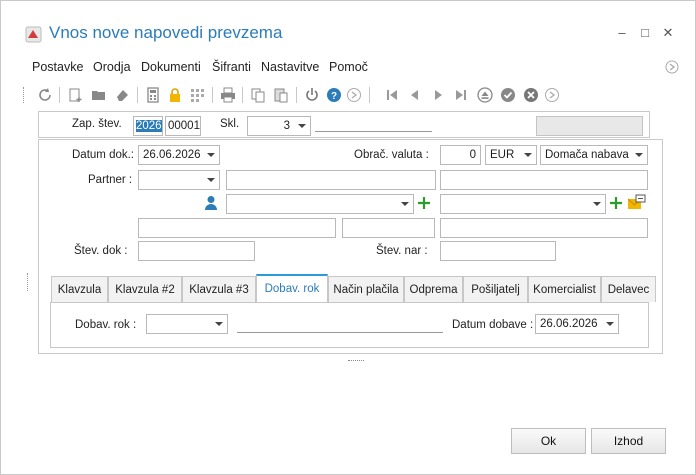  What do you see at coordinates (461, 95) in the screenshot?
I see `last-record-icon` at bounding box center [461, 95].